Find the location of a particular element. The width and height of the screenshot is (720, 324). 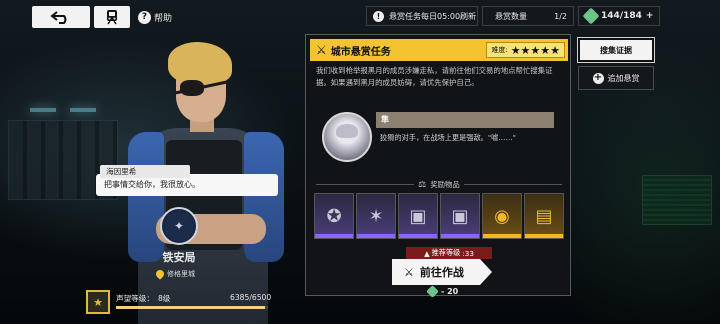

reputation-level: 8级 is located at coordinates (164, 298).